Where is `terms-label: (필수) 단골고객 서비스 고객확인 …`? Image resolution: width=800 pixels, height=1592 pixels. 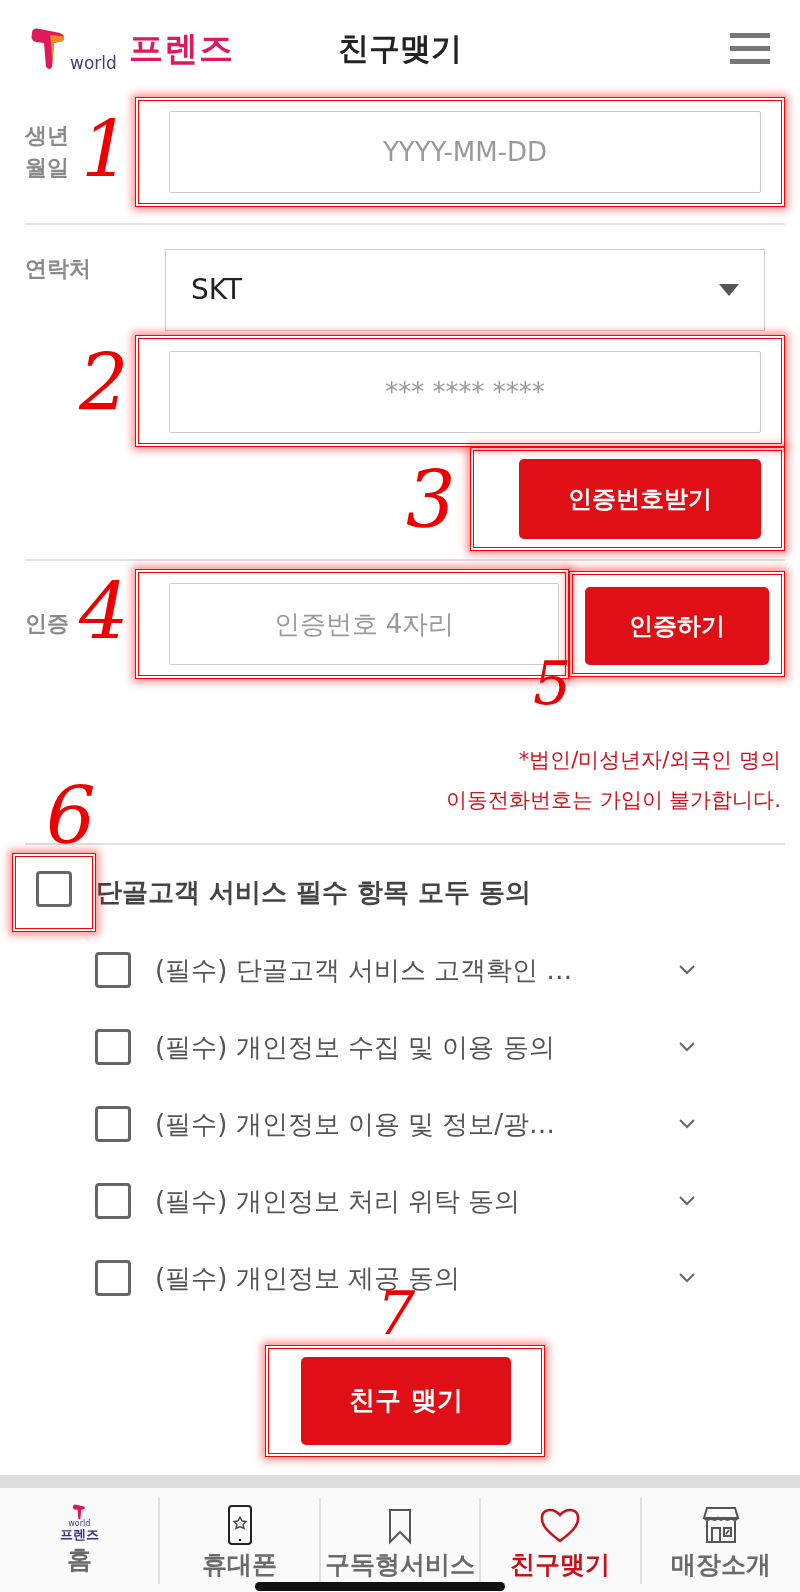 terms-label: (필수) 단골고객 서비스 고객확인 … is located at coordinates (364, 970).